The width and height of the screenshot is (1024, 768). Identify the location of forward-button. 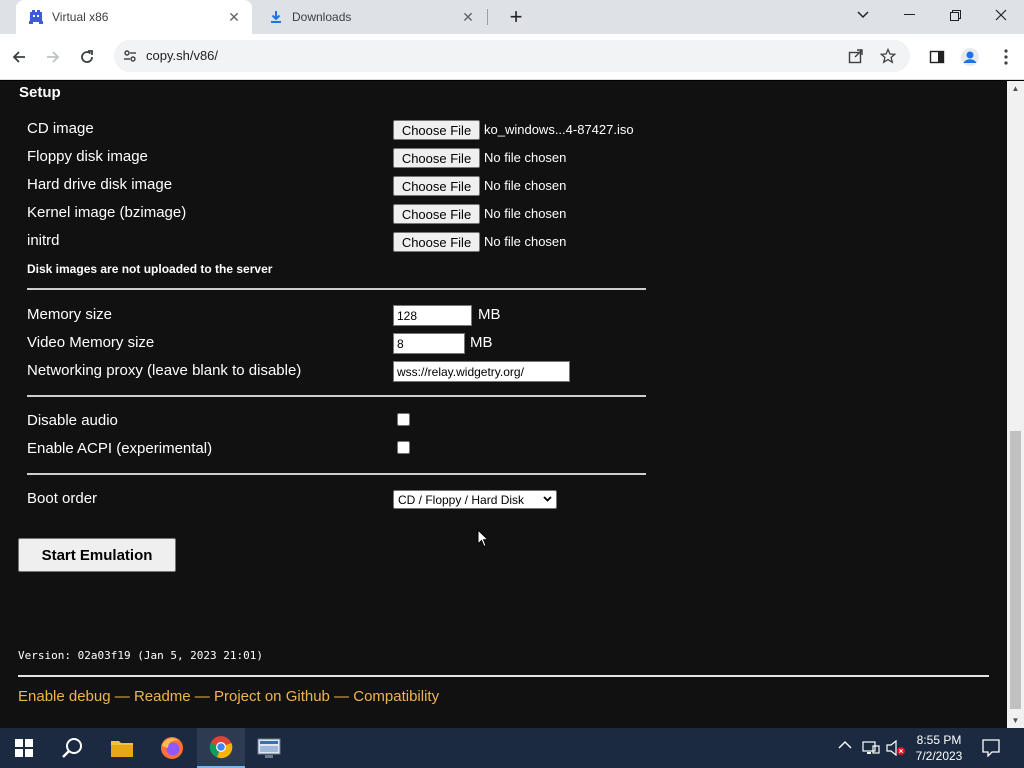
(53, 57).